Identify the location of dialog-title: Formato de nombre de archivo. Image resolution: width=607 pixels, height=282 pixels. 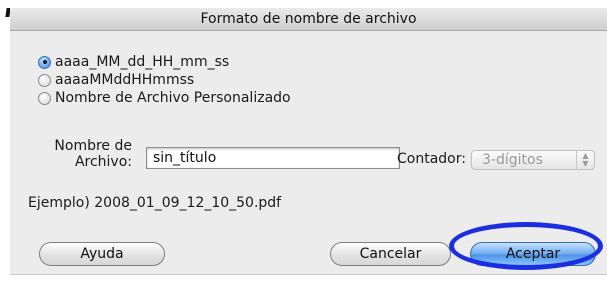
(308, 19).